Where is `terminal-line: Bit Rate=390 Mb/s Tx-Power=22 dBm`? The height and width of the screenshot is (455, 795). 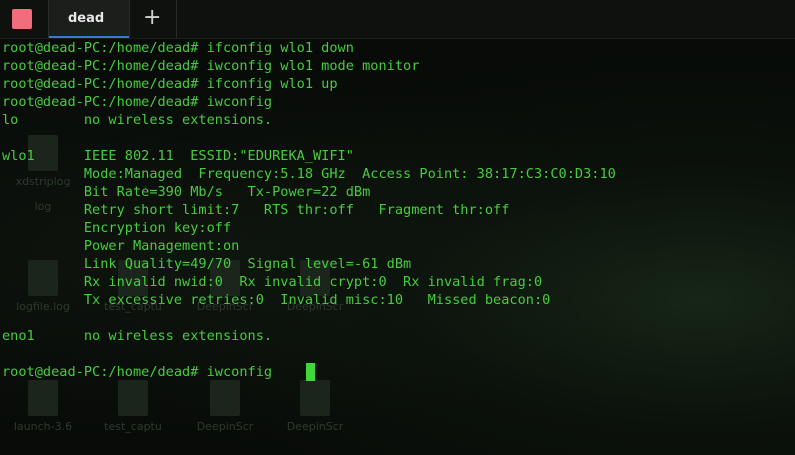
terminal-line: Bit Rate=390 Mb/s Tx-Power=22 dBm is located at coordinates (186, 192).